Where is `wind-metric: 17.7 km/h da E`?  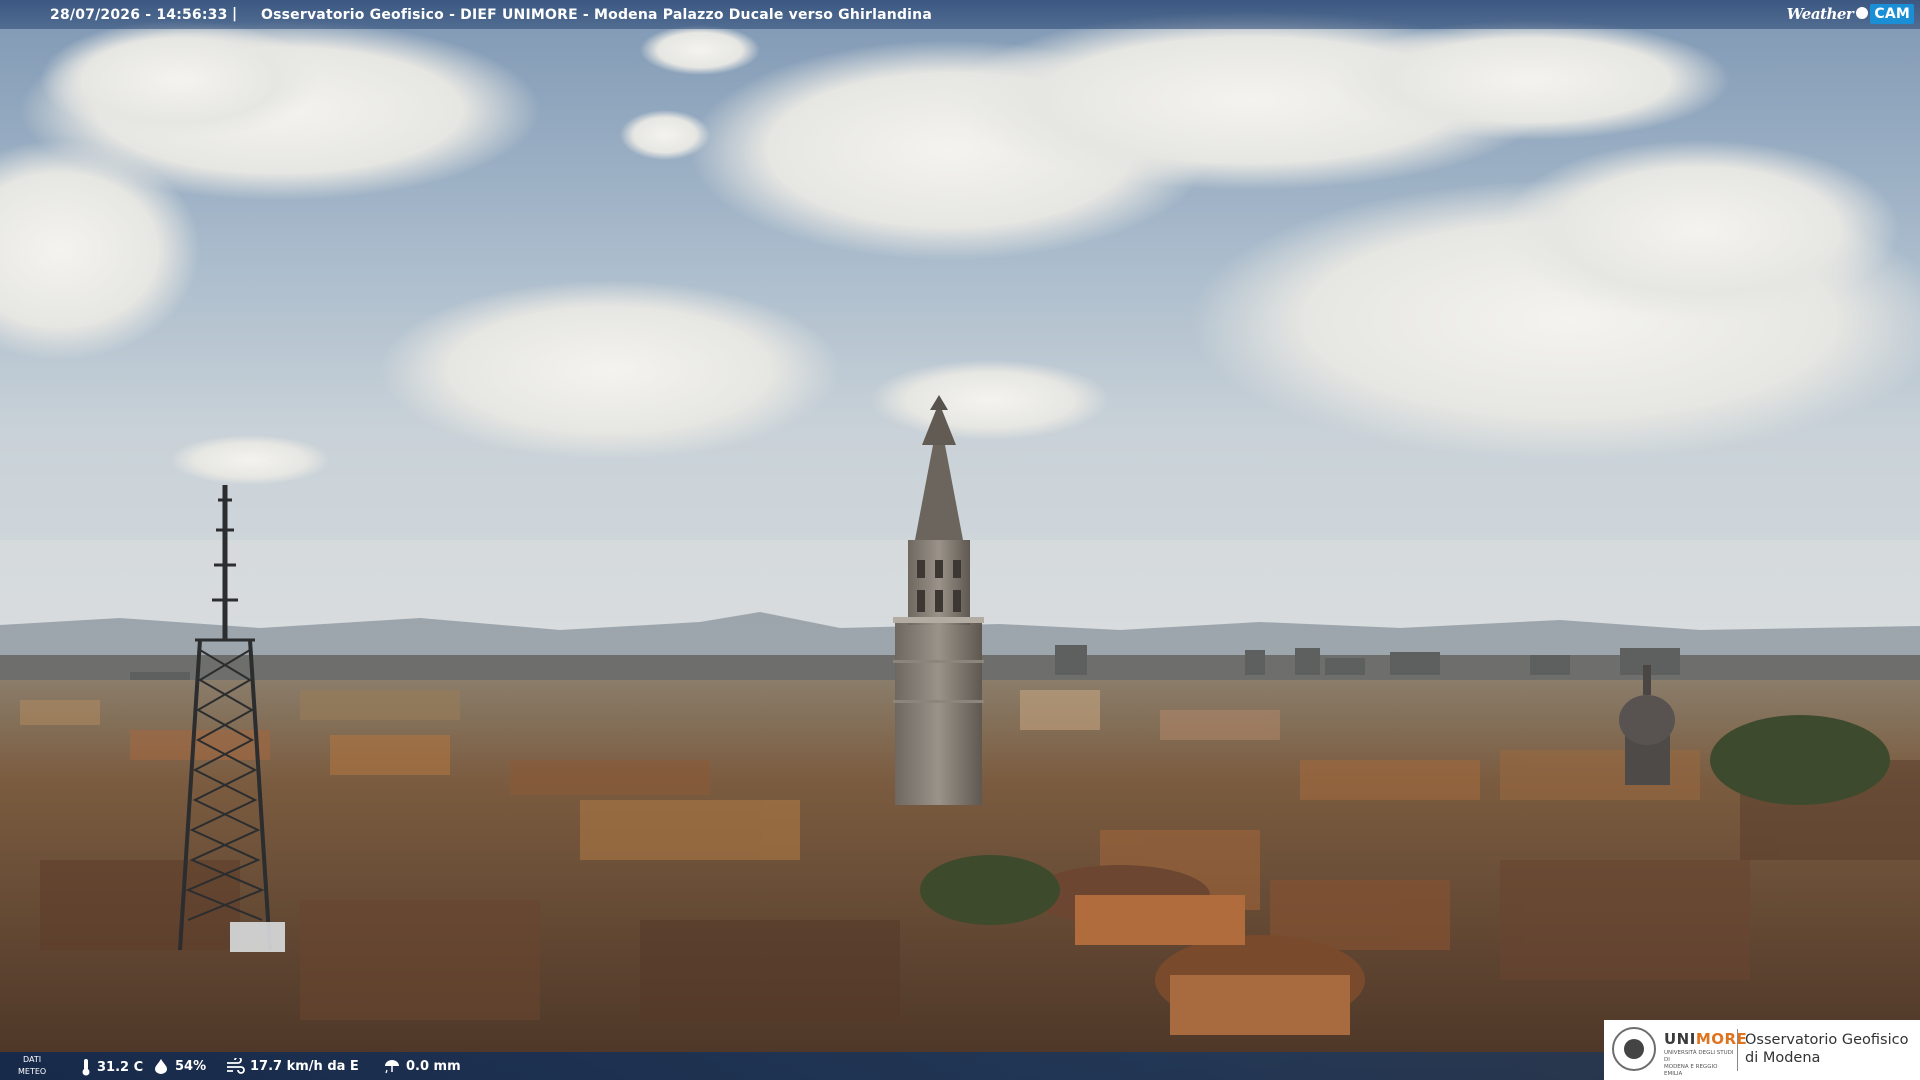 wind-metric: 17.7 km/h da E is located at coordinates (292, 1066).